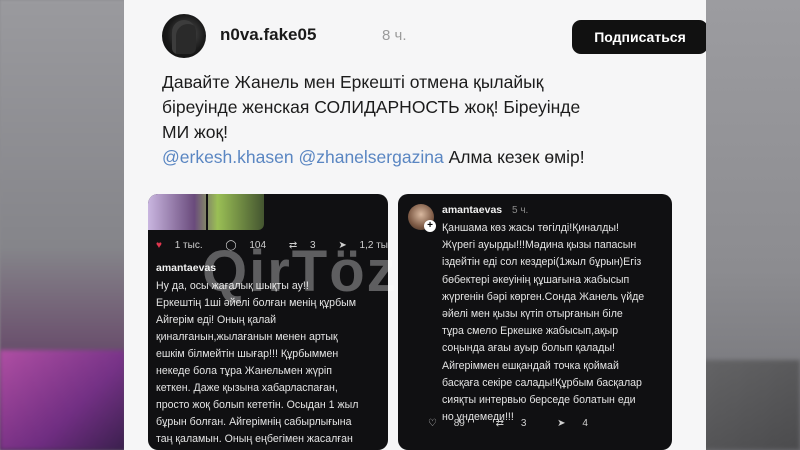 The height and width of the screenshot is (450, 800). Describe the element at coordinates (453, 423) in the screenshot. I see `likes-stat: ♡ 89` at that location.